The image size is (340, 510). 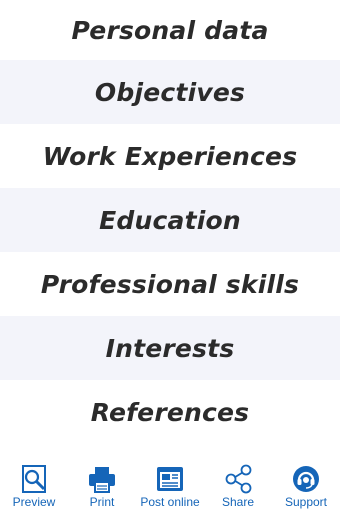 I want to click on menu-item-label: Interests, so click(x=170, y=348).